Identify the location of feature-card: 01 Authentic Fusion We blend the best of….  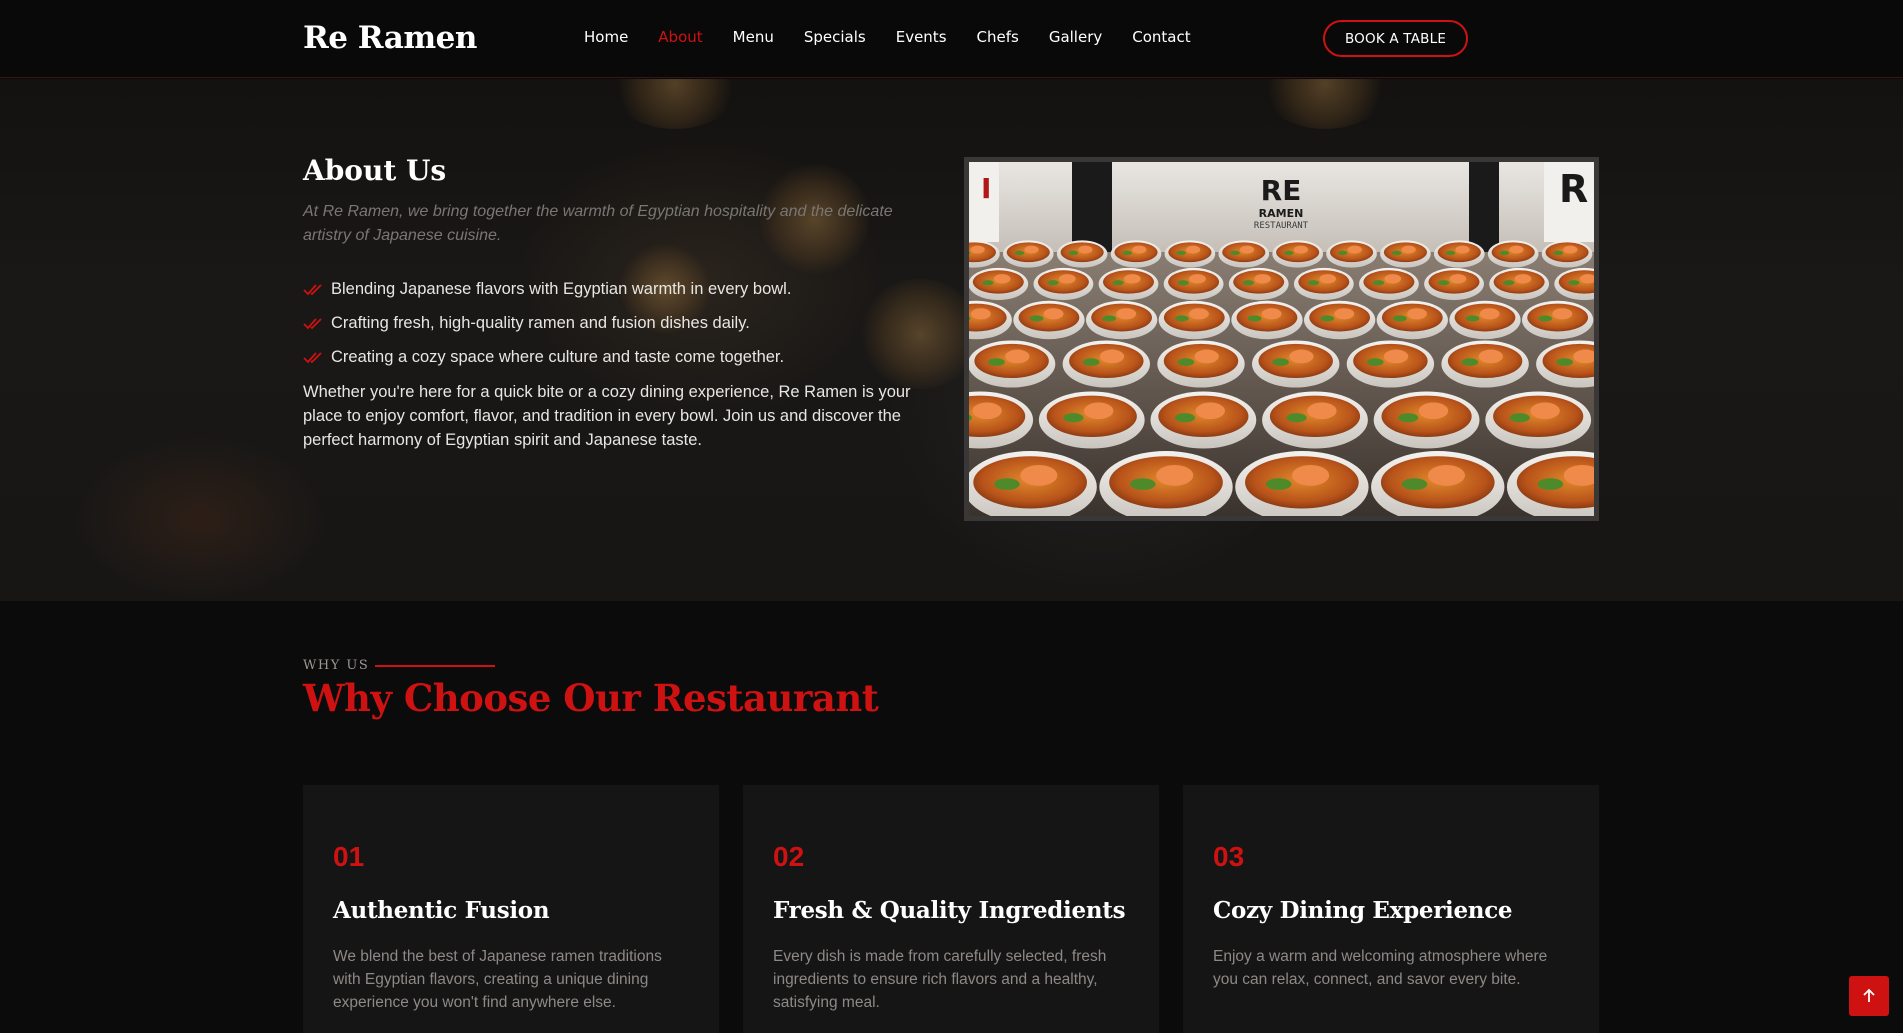
(511, 909).